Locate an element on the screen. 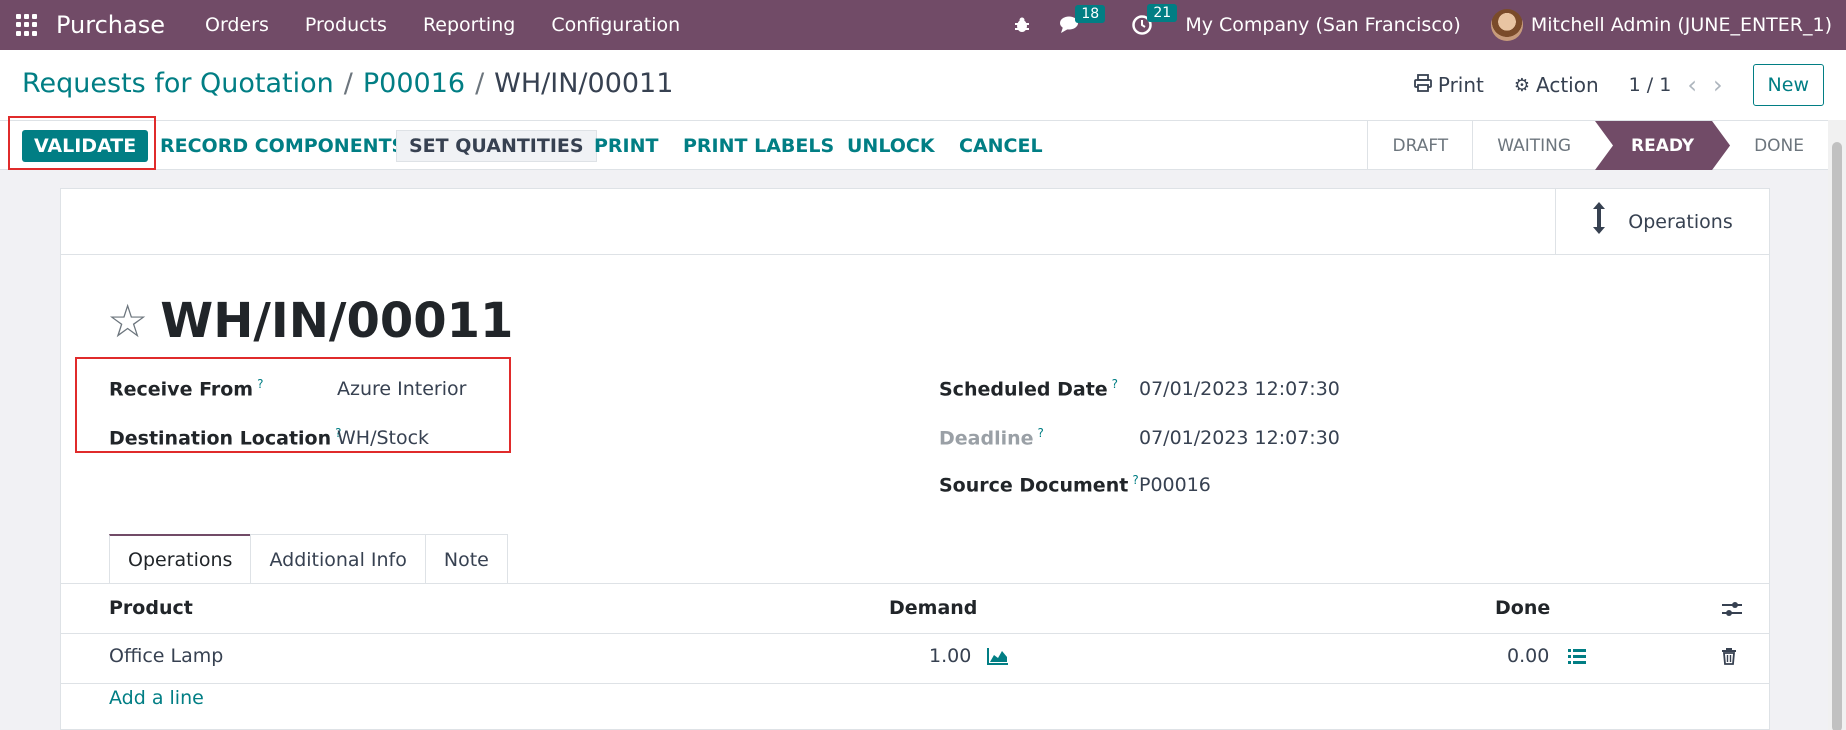 This screenshot has width=1846, height=730. deadline-label-text: Deadline is located at coordinates (986, 438).